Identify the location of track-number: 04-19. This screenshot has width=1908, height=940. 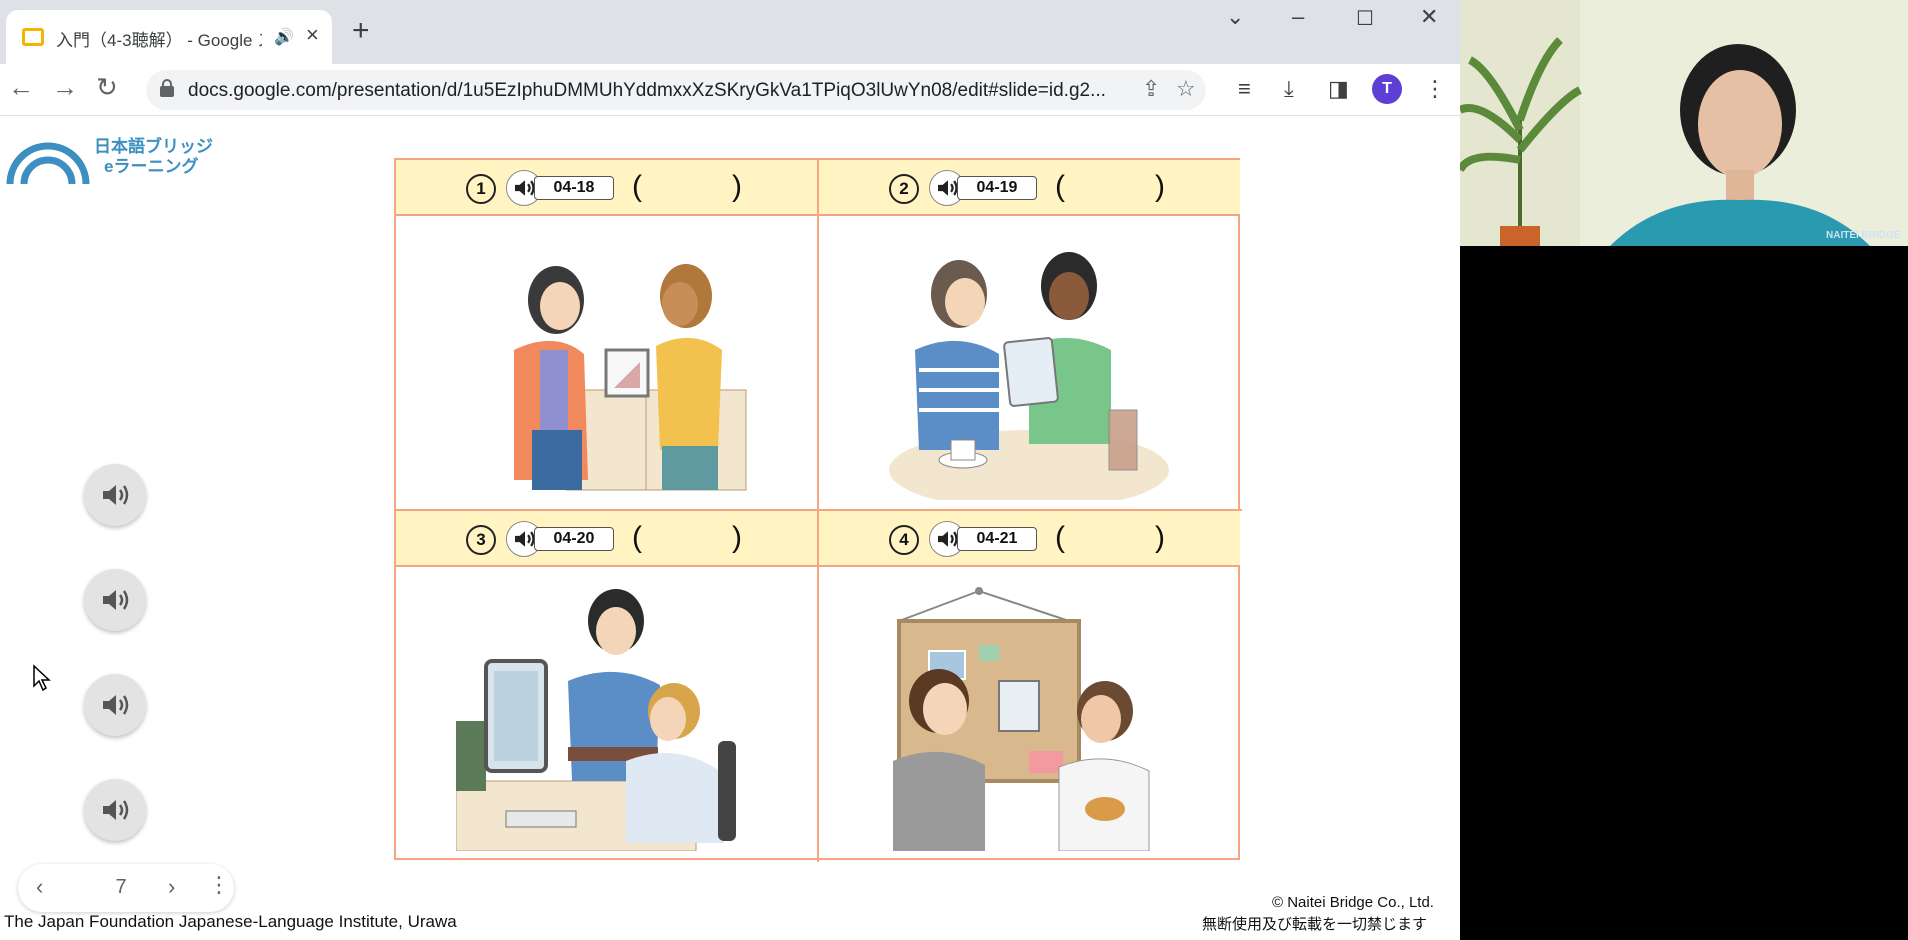
(997, 188).